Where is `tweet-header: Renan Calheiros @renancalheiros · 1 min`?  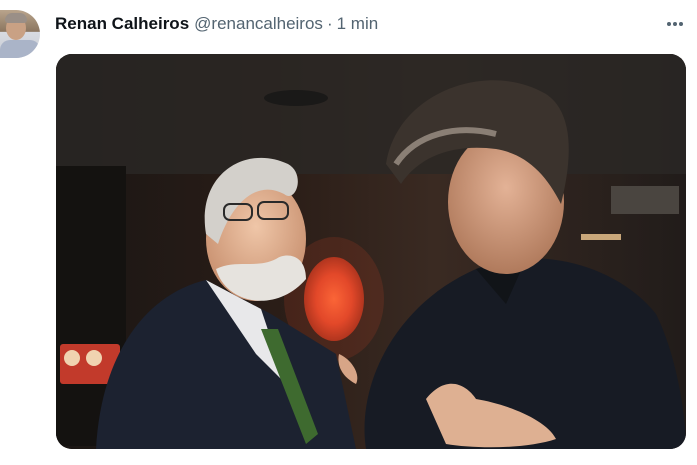
tweet-header: Renan Calheiros @renancalheiros · 1 min is located at coordinates (216, 24).